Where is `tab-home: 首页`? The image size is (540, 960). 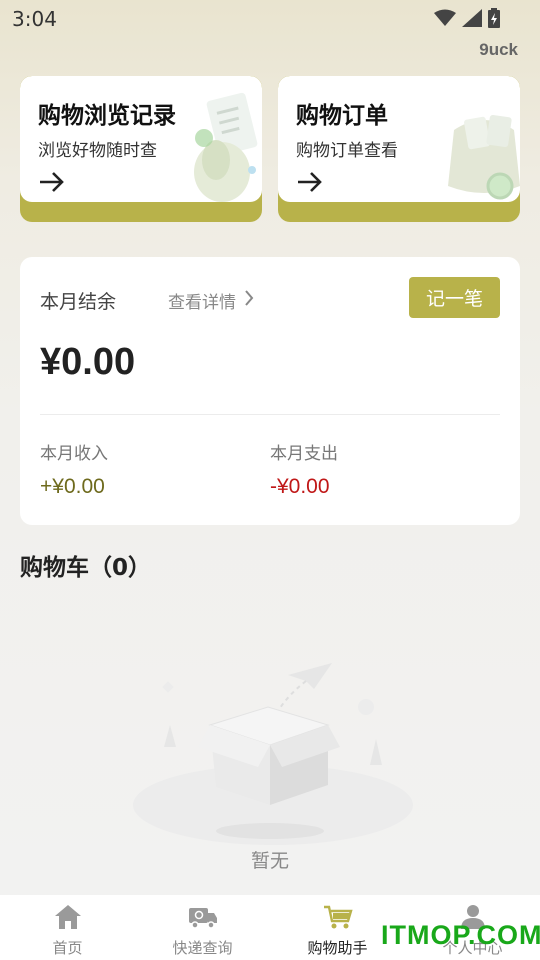
tab-home: 首页 is located at coordinates (67, 927).